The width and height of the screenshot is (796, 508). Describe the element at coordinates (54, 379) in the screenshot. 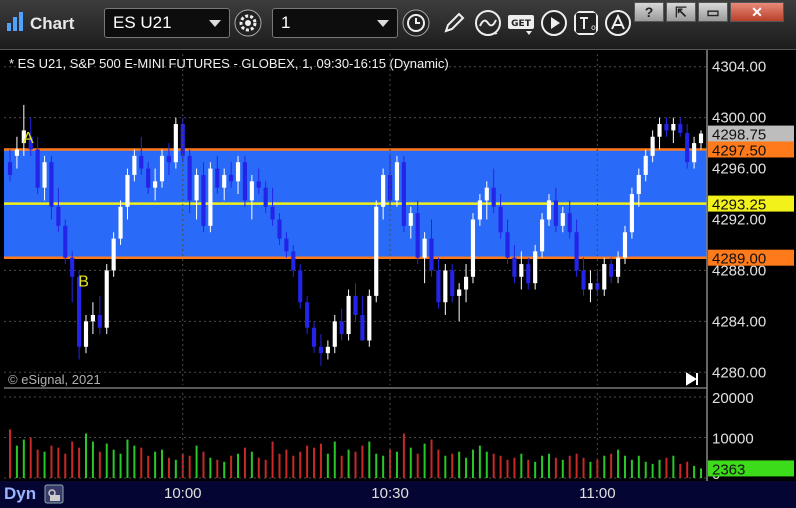

I see `copyright-label: © eSignal, 2021` at that location.